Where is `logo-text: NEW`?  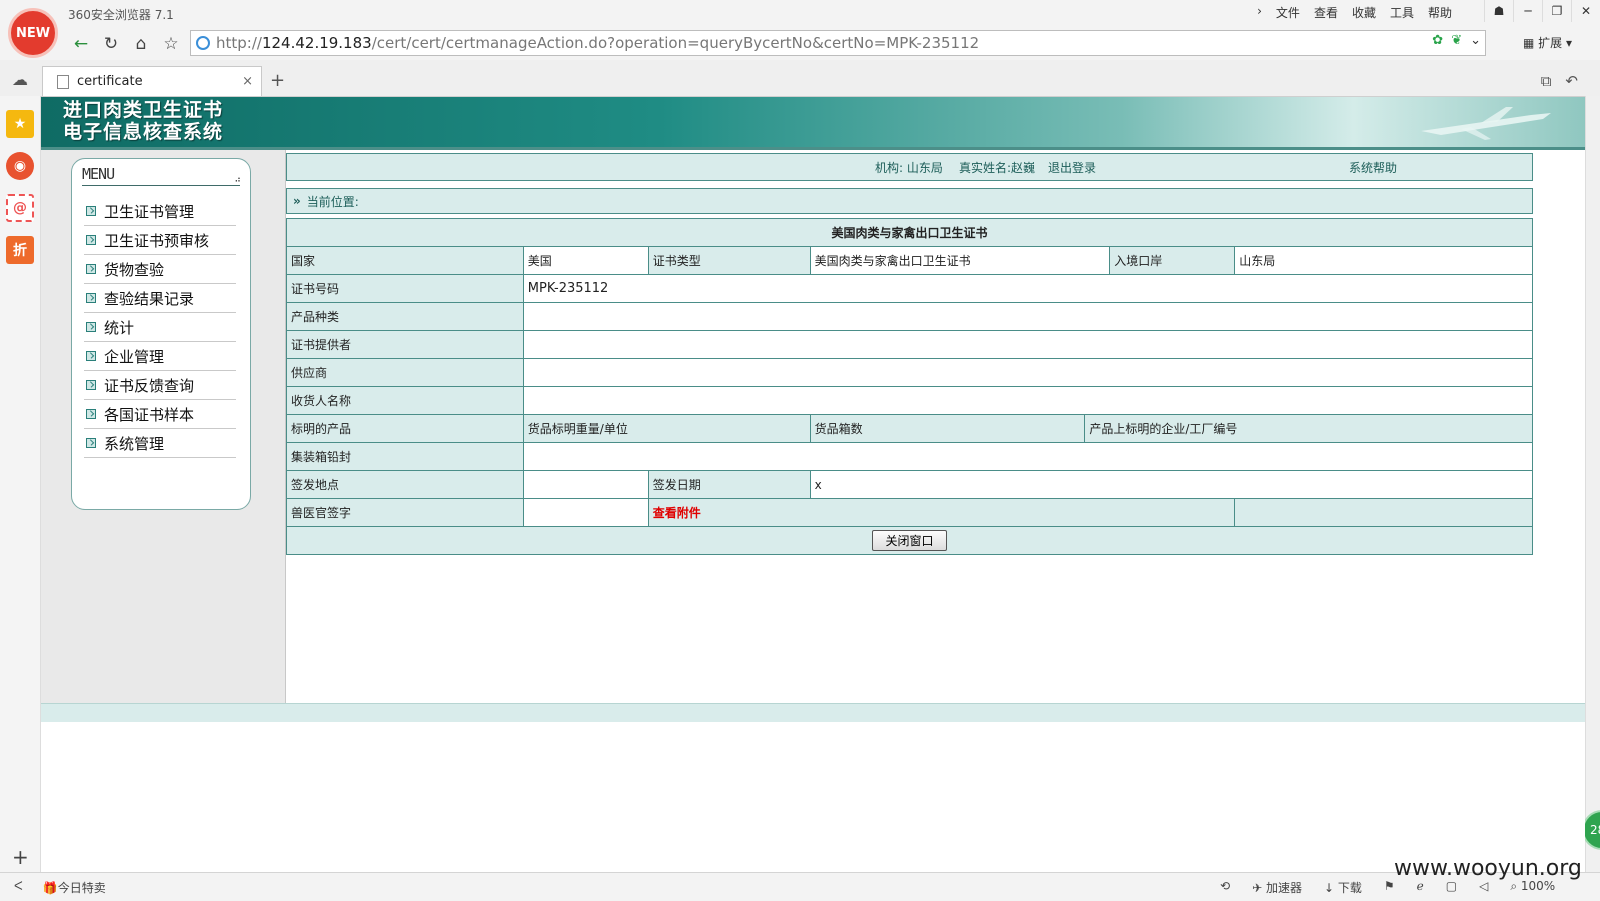
logo-text: NEW is located at coordinates (33, 33).